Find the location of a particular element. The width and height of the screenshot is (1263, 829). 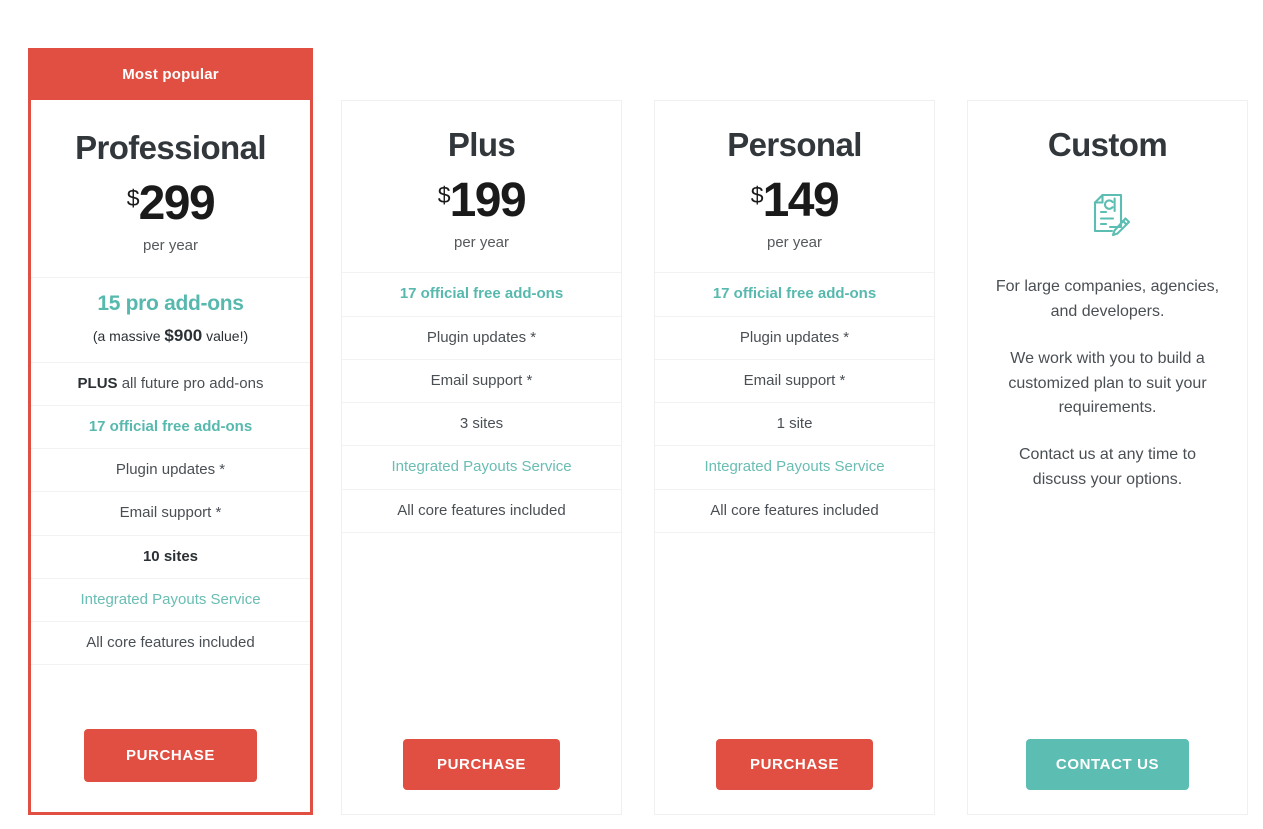

plan-title: Custom is located at coordinates (1107, 144).